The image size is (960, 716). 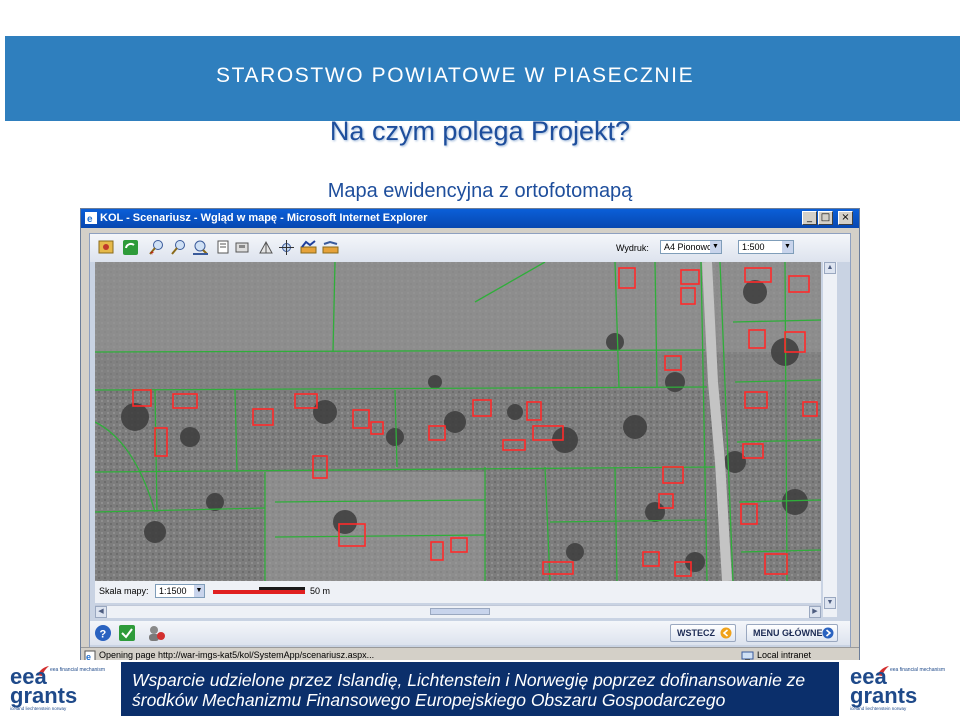 I want to click on help-icon: ?, so click(x=103, y=633).